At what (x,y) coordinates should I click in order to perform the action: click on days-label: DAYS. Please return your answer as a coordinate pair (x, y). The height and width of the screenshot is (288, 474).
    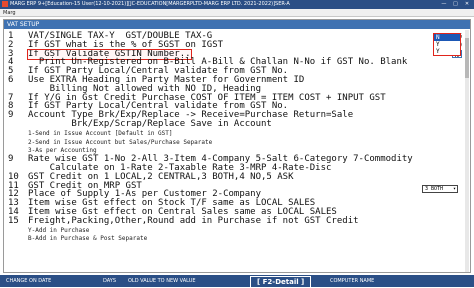
    Looking at the image, I should click on (110, 281).